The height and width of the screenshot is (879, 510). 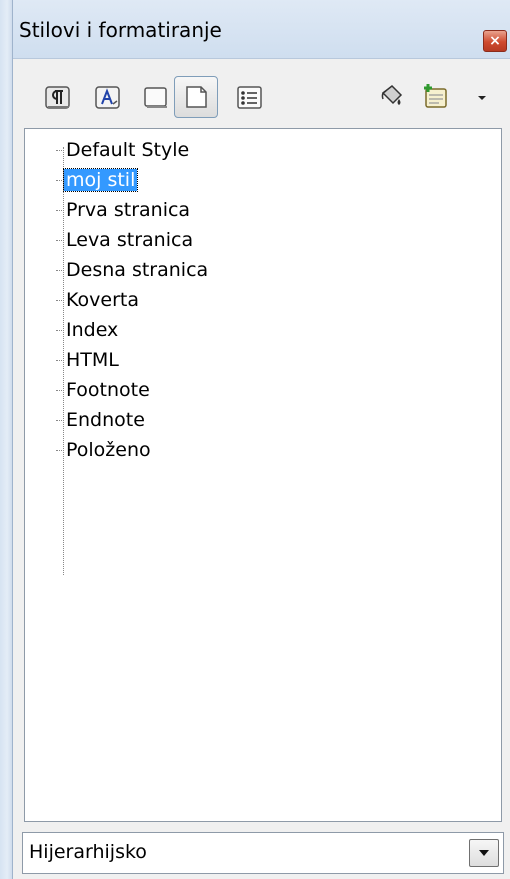 I want to click on panel-titlebar: Stilovi i formatiranje ×, so click(x=261, y=29).